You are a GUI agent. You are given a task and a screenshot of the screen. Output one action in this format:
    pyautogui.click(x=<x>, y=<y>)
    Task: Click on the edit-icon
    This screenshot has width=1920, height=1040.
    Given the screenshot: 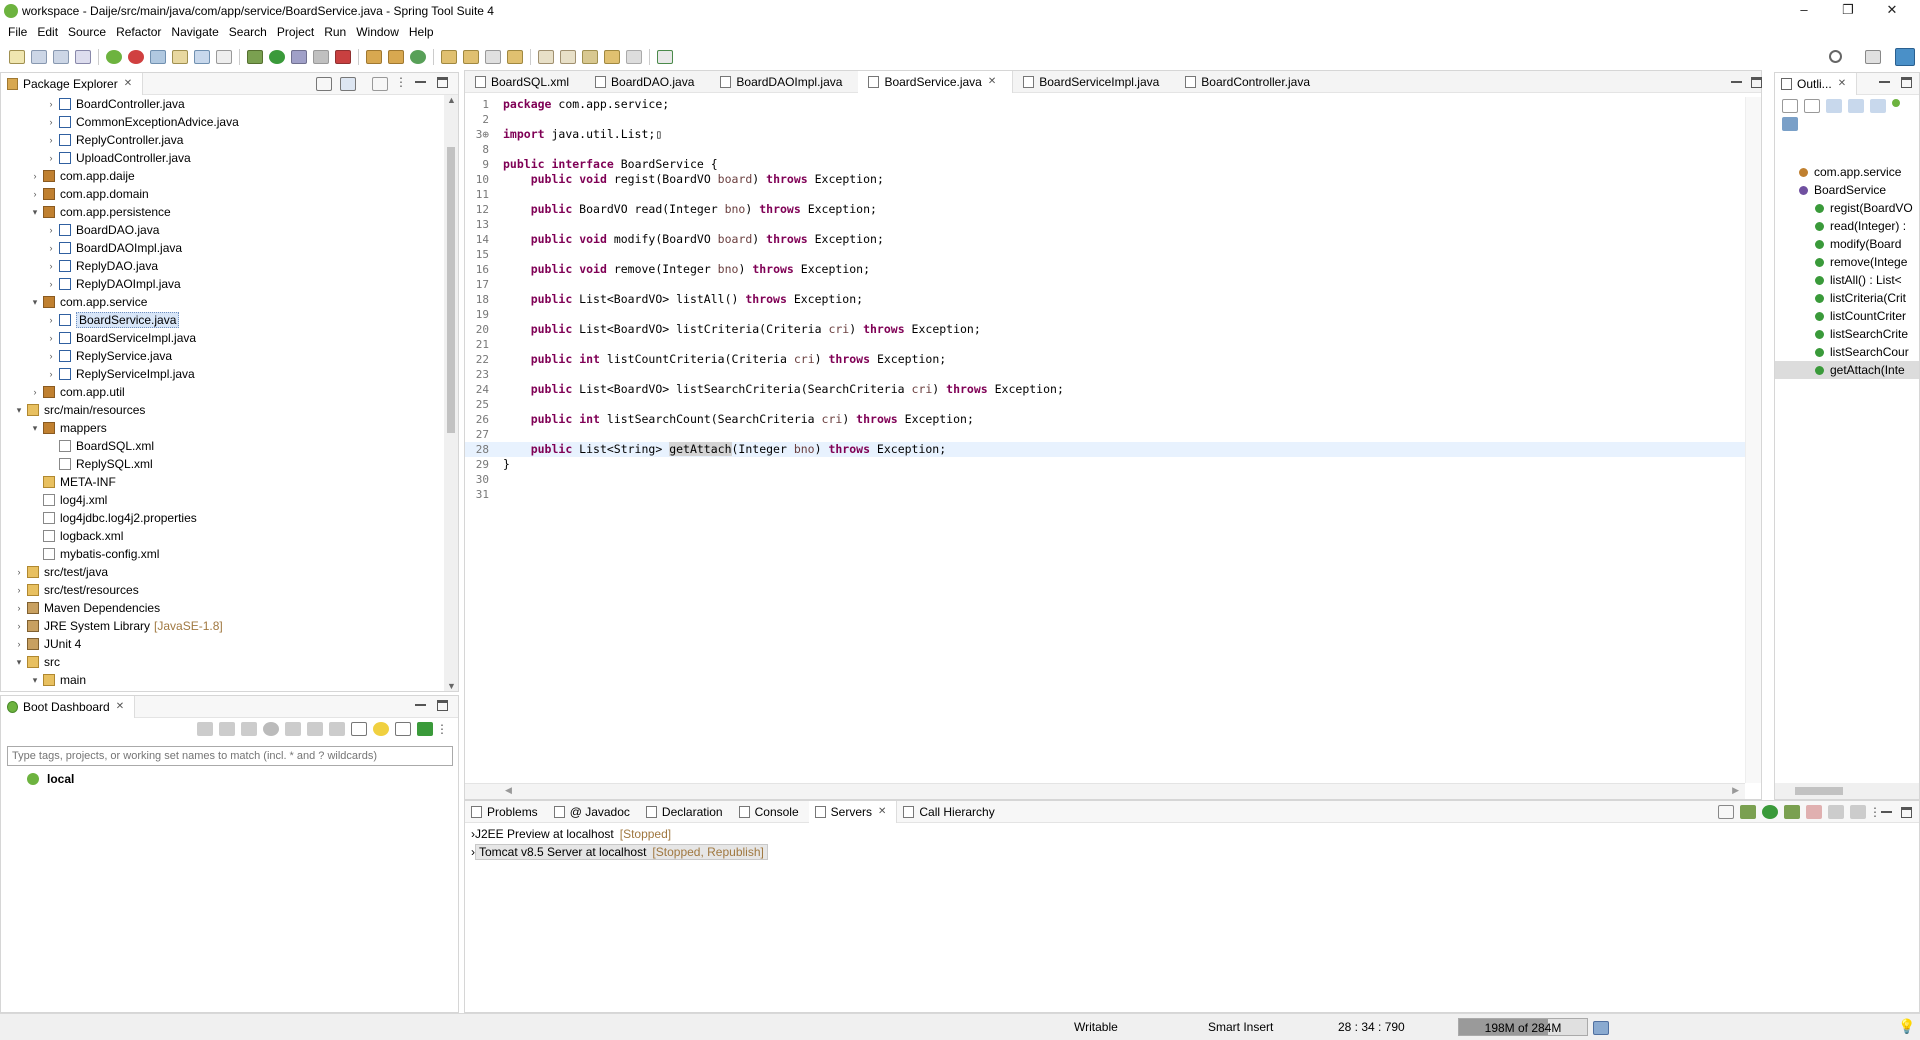 What is the action you would take?
    pyautogui.click(x=337, y=729)
    